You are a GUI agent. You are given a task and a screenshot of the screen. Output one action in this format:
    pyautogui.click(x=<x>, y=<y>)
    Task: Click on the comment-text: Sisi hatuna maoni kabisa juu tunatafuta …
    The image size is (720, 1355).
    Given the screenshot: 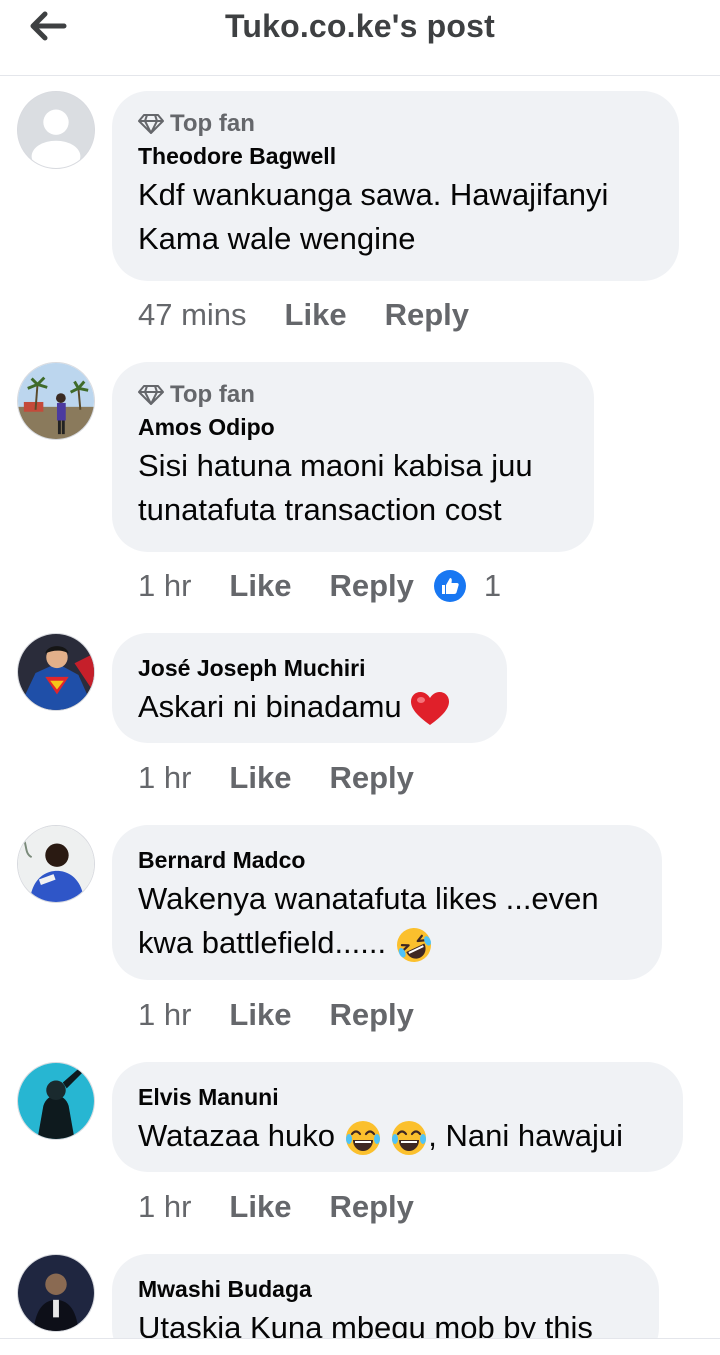 What is the action you would take?
    pyautogui.click(x=335, y=487)
    